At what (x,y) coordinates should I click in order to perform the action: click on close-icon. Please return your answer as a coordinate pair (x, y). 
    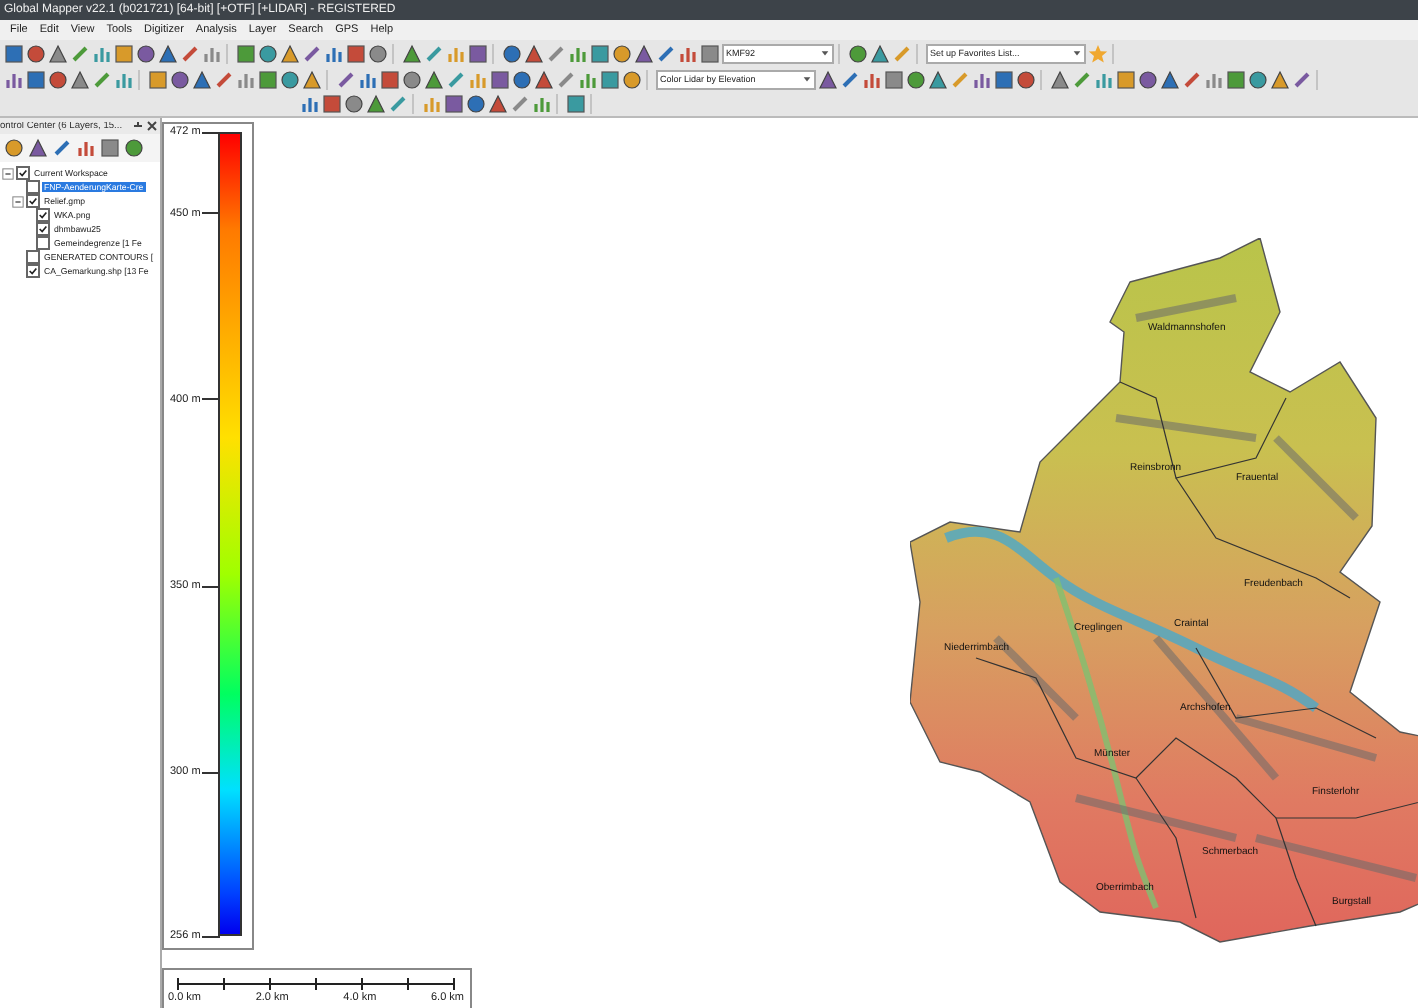
    Looking at the image, I should click on (152, 126).